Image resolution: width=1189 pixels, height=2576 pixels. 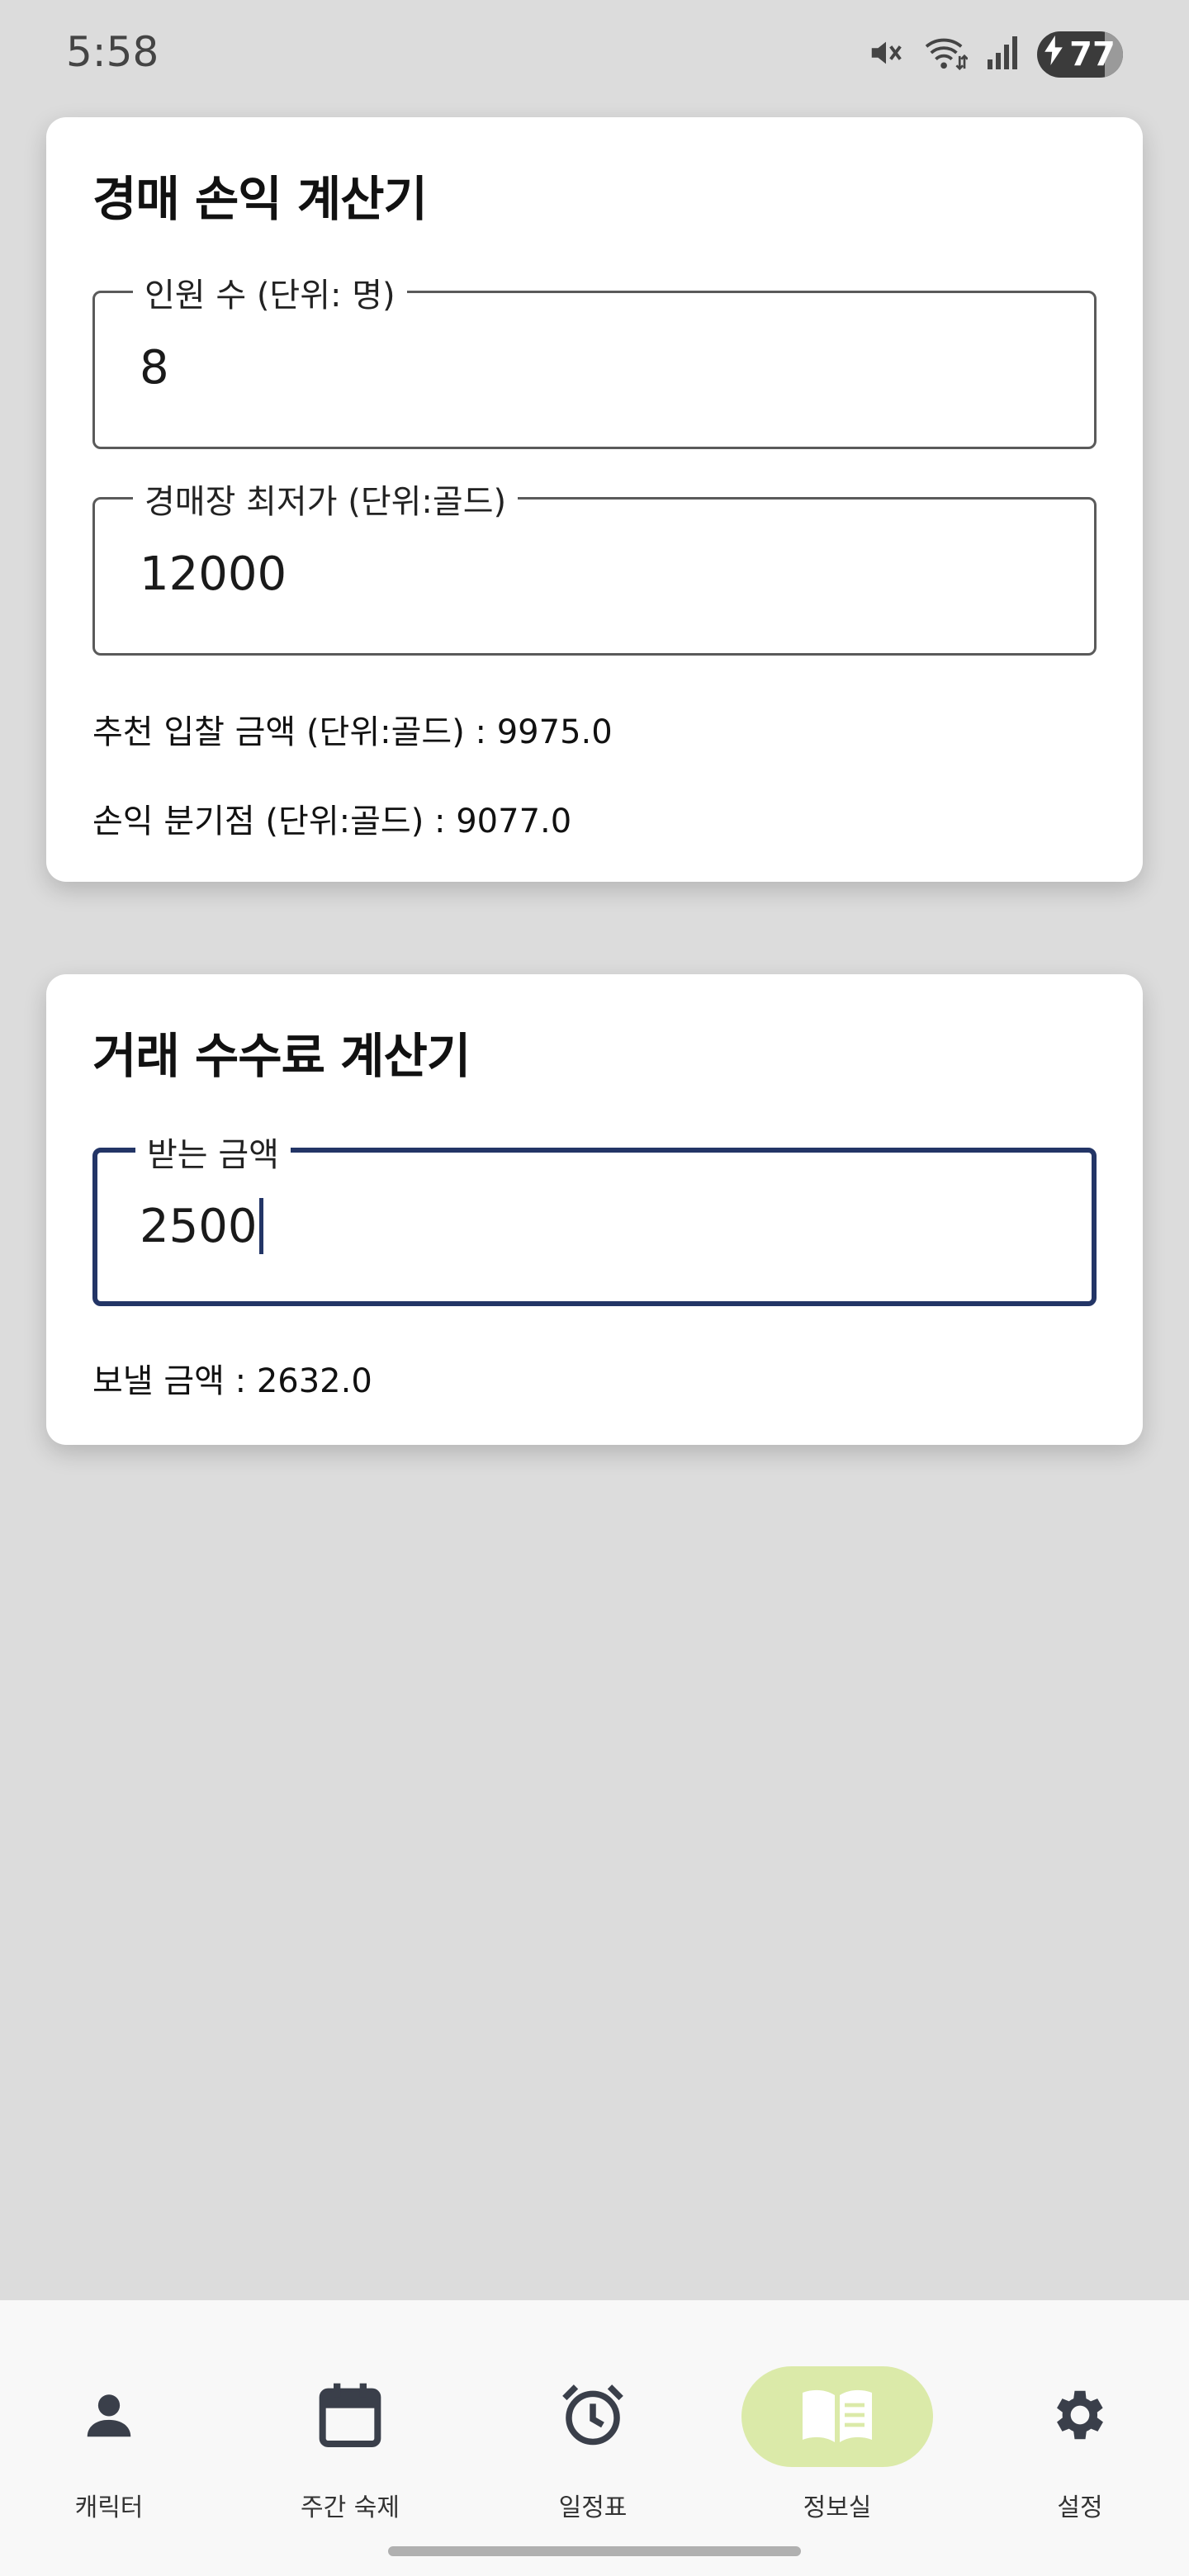 What do you see at coordinates (594, 53) in the screenshot?
I see `status-bar: 5:58 77` at bounding box center [594, 53].